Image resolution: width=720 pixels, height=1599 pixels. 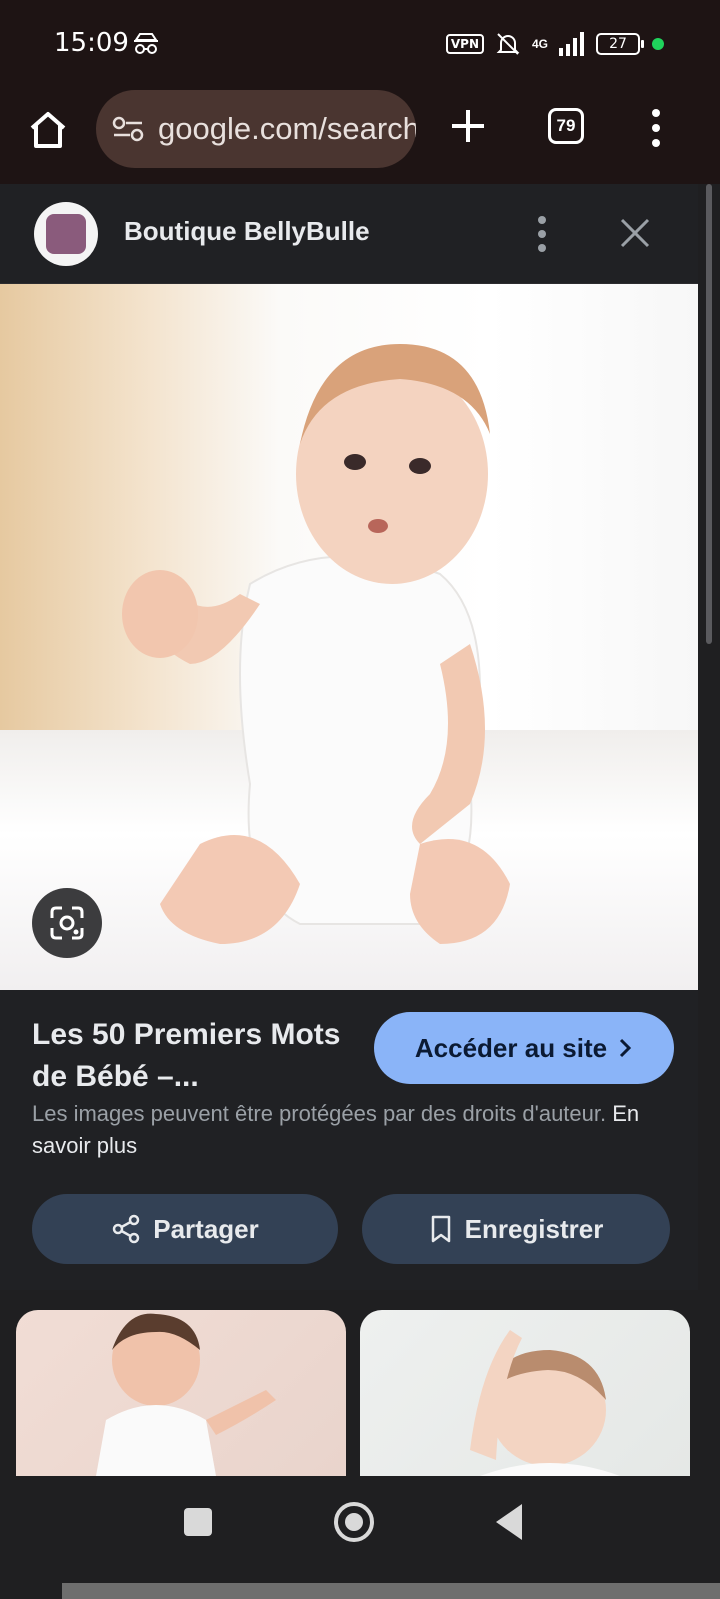 What do you see at coordinates (354, 1522) in the screenshot?
I see `home-button` at bounding box center [354, 1522].